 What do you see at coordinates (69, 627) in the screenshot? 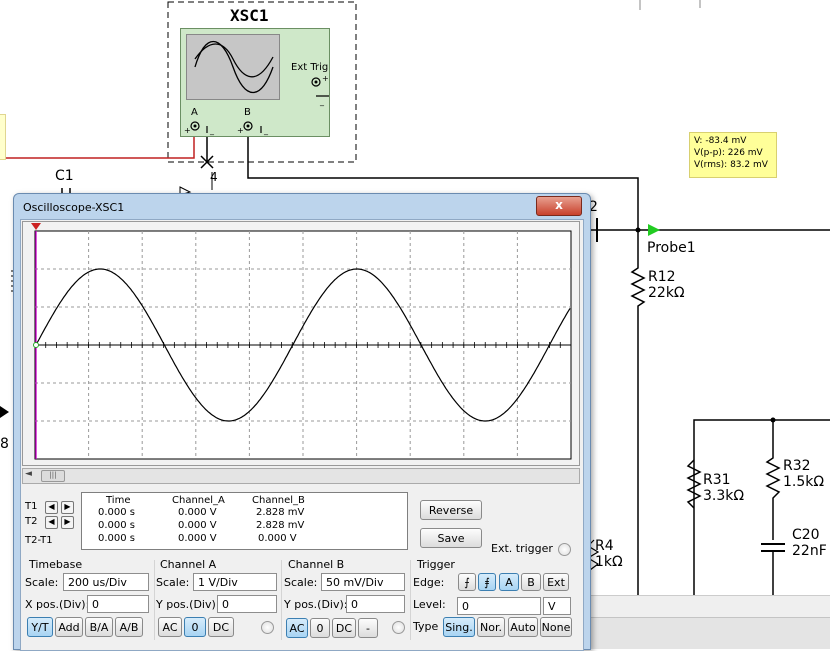
I see `mode-add-button: Add` at bounding box center [69, 627].